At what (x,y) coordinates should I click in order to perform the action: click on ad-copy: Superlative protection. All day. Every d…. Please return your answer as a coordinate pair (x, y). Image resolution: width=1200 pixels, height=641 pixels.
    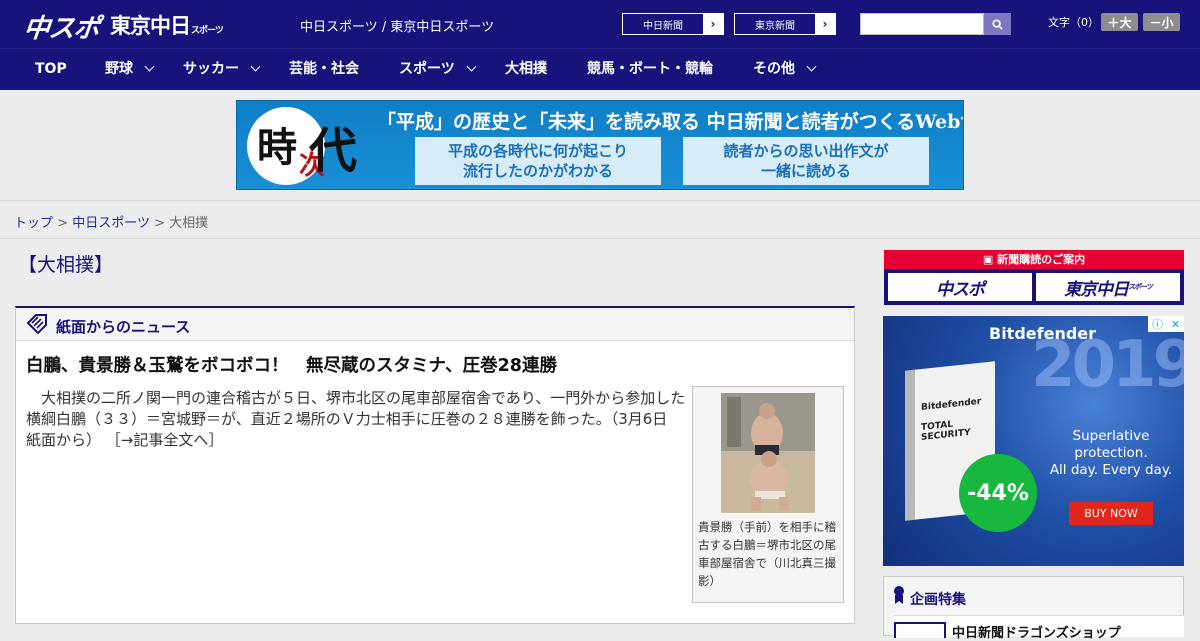
    Looking at the image, I should click on (1111, 453).